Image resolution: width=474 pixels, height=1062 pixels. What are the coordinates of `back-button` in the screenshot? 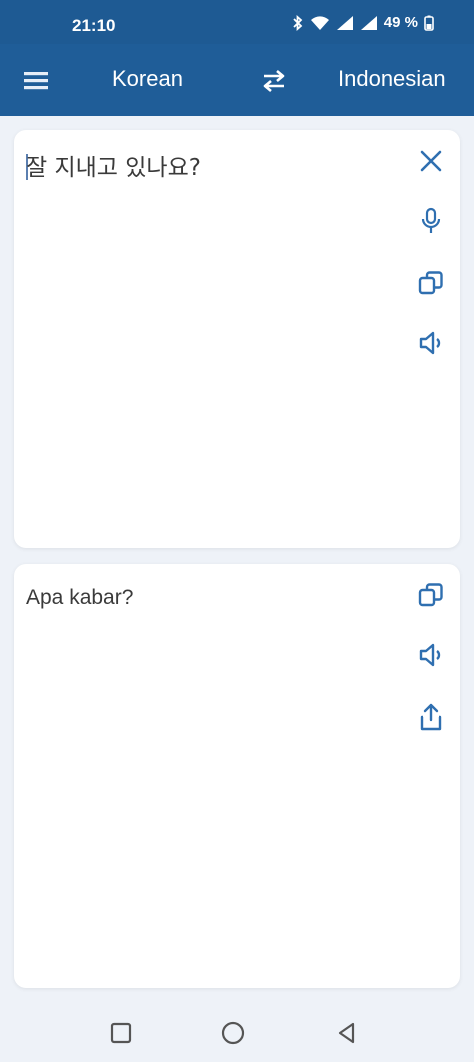 It's located at (347, 1033).